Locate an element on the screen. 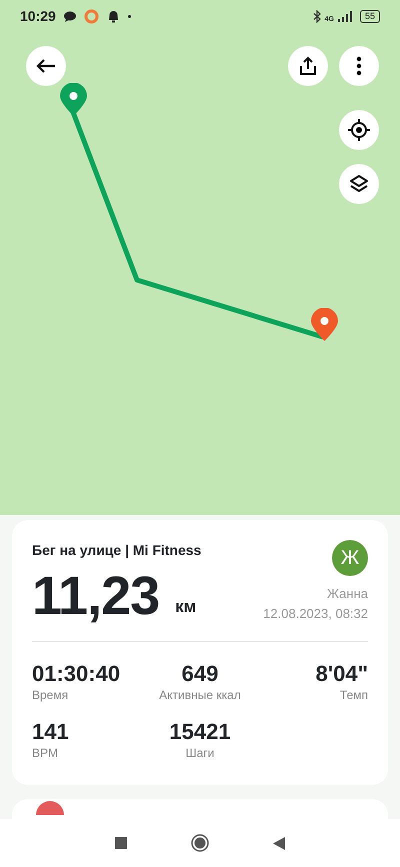  finish-pin-icon is located at coordinates (324, 324).